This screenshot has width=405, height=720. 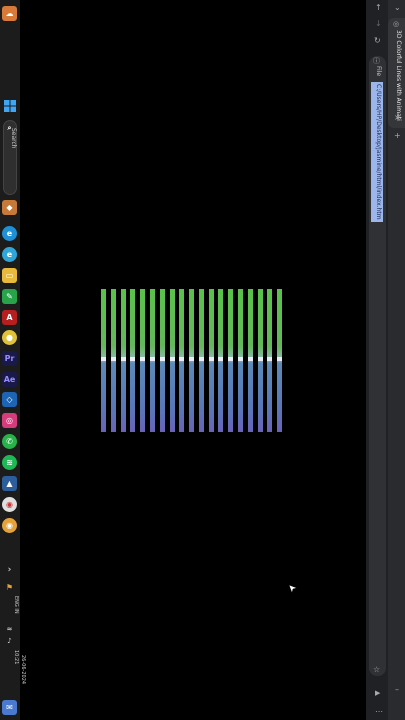 I want to click on after-effects-icon: Ae, so click(x=9, y=379).